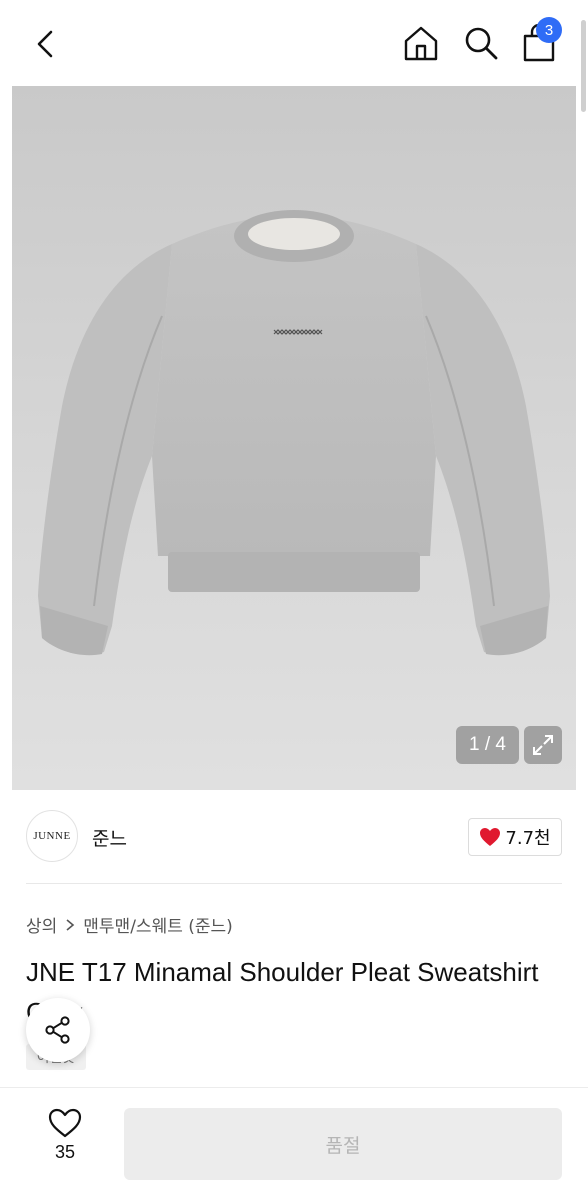  I want to click on search-button, so click(481, 43).